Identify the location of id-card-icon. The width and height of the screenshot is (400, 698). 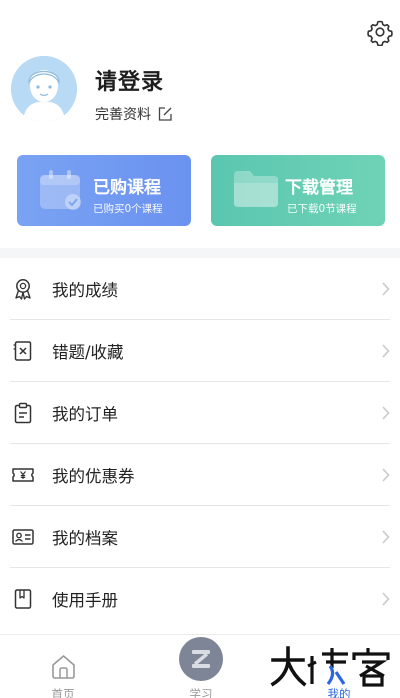
(23, 537).